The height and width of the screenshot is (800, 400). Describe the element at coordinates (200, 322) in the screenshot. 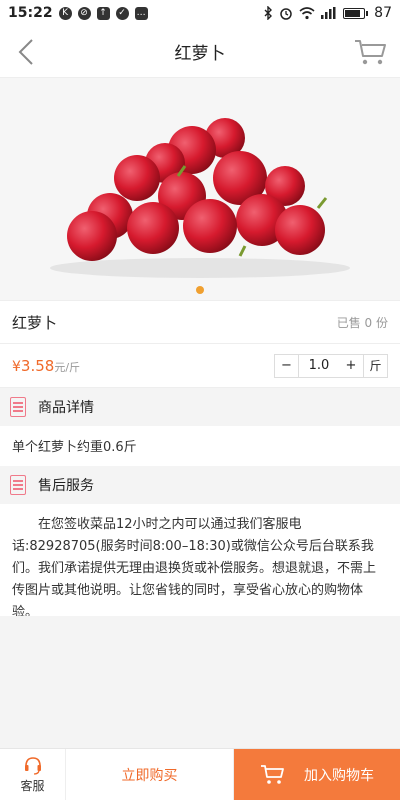

I see `product-title-row: 红萝卜 已售 0 份` at that location.